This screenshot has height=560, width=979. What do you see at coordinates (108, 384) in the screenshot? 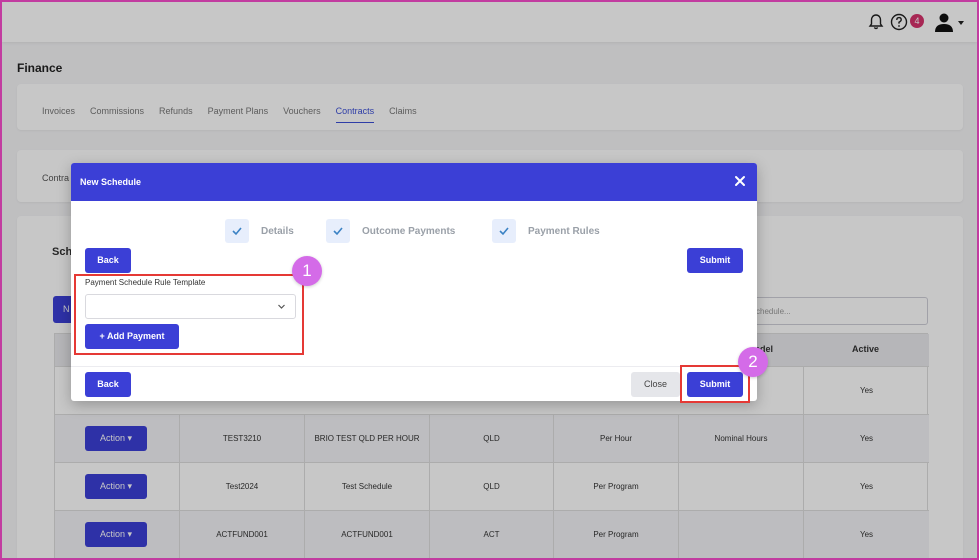
I see `footer-back-button: Back` at bounding box center [108, 384].